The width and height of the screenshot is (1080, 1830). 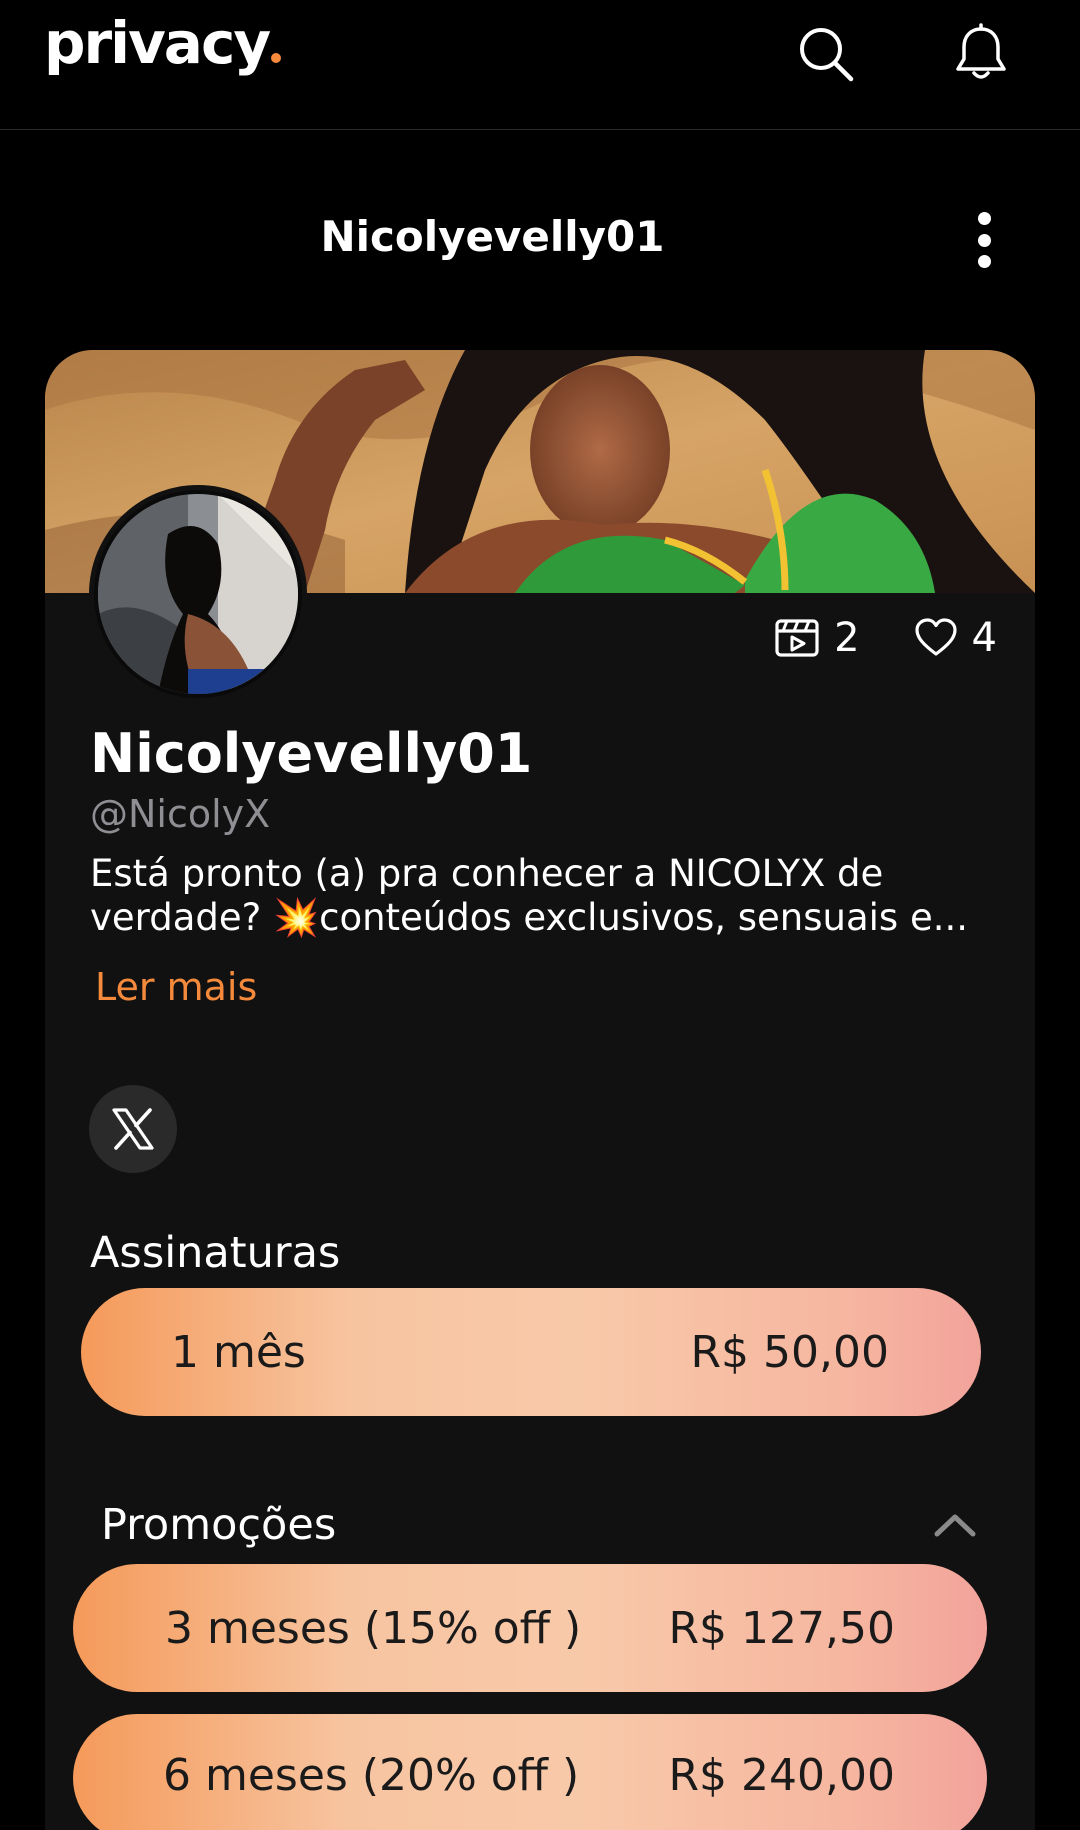 I want to click on clapperboard-icon, so click(x=797, y=638).